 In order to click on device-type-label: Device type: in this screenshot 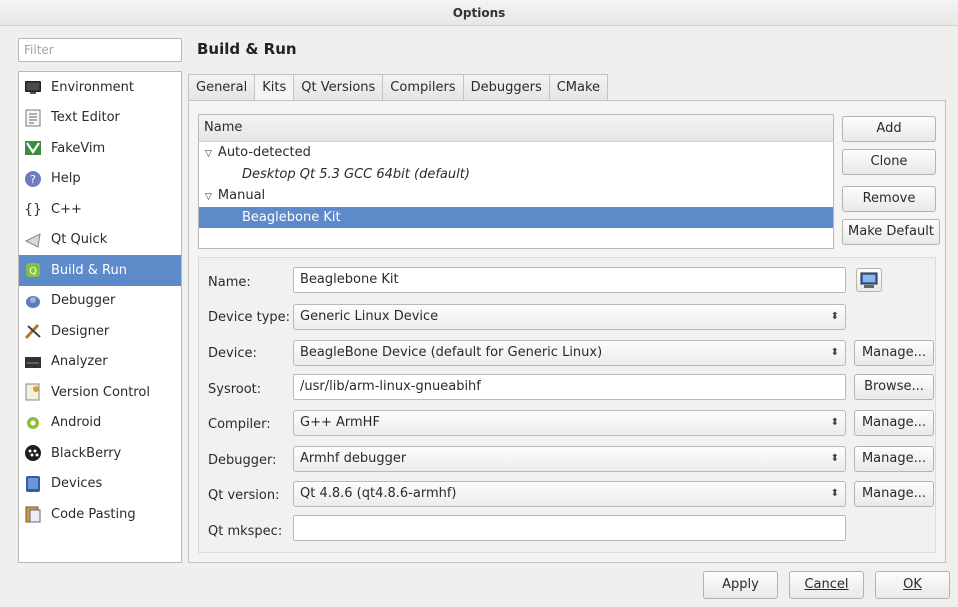, I will do `click(249, 317)`.